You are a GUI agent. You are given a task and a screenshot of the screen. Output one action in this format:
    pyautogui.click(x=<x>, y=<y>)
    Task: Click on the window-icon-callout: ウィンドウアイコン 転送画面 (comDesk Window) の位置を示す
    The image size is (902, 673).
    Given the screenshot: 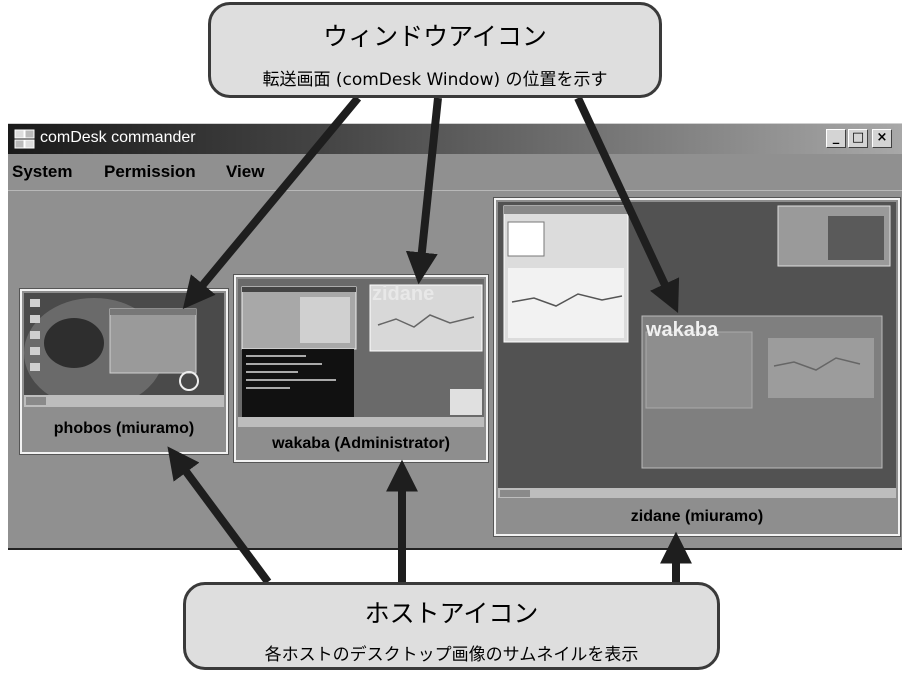 What is the action you would take?
    pyautogui.click(x=435, y=50)
    